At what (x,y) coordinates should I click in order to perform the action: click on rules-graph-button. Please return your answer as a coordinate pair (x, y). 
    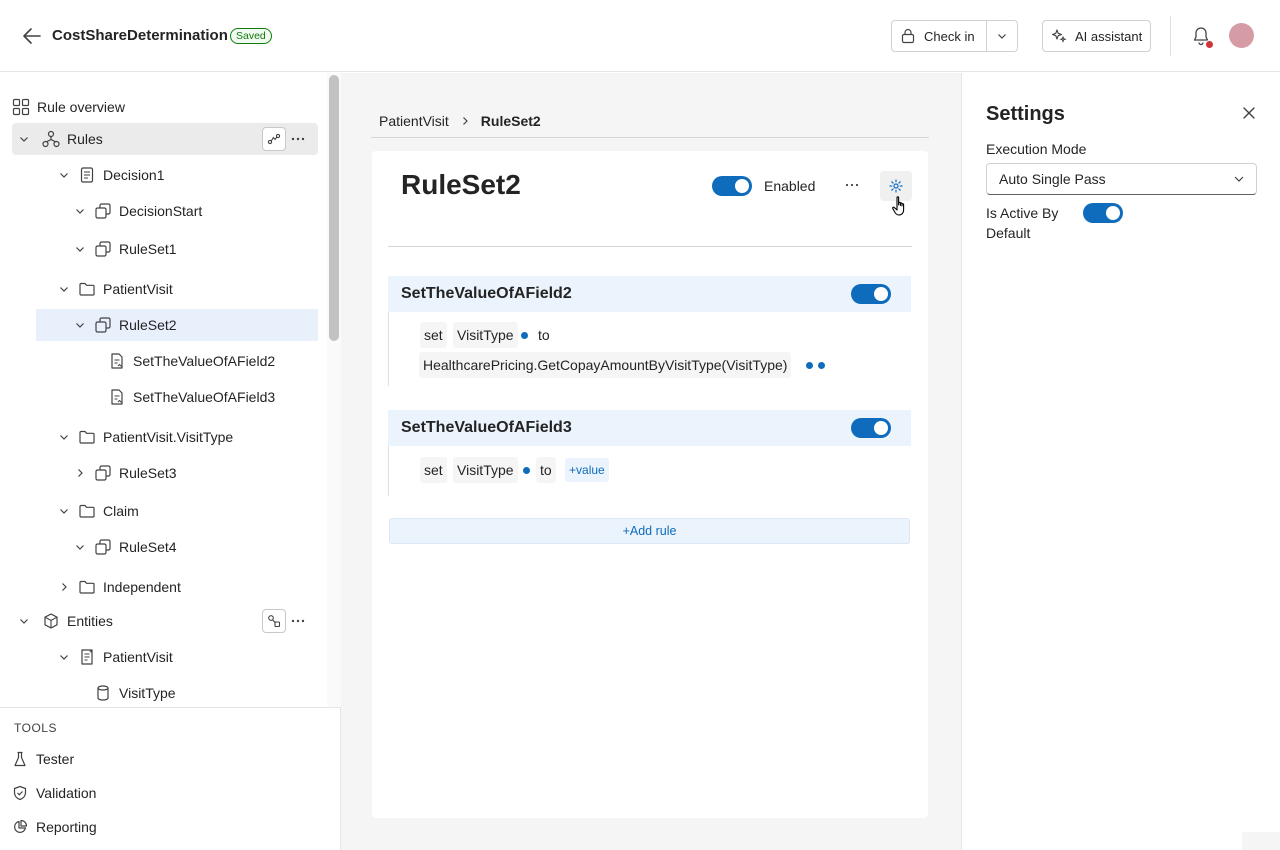
    Looking at the image, I should click on (274, 139).